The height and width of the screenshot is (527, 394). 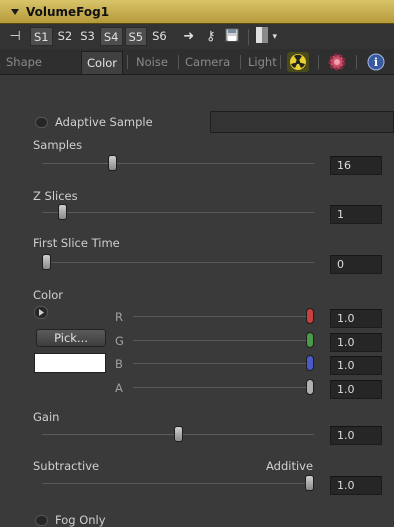 What do you see at coordinates (112, 163) in the screenshot?
I see `samples-slider-thumb` at bounding box center [112, 163].